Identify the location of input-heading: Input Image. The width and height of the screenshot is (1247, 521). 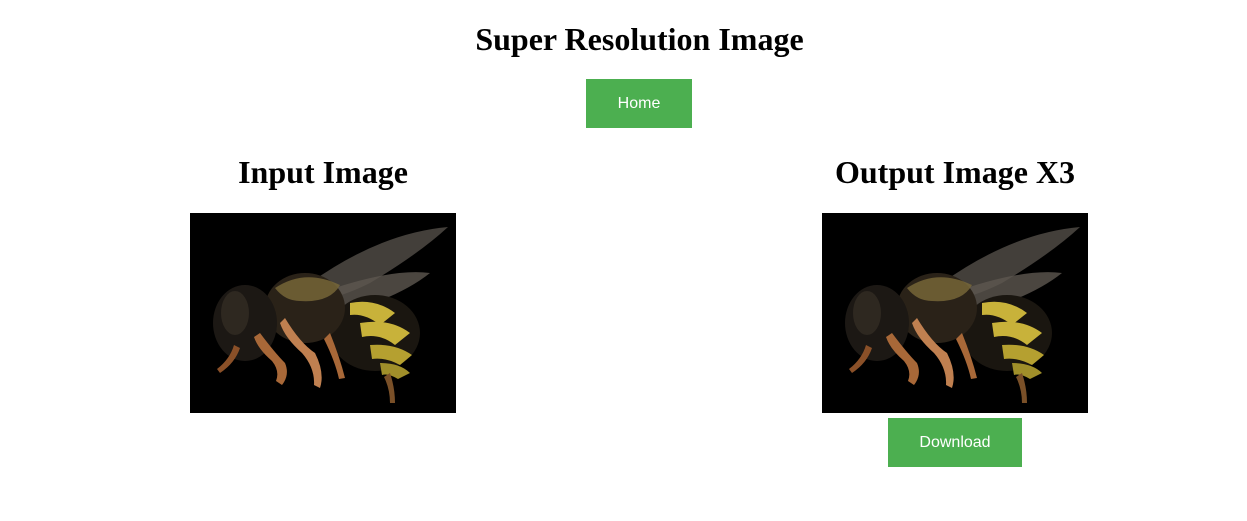
(323, 172).